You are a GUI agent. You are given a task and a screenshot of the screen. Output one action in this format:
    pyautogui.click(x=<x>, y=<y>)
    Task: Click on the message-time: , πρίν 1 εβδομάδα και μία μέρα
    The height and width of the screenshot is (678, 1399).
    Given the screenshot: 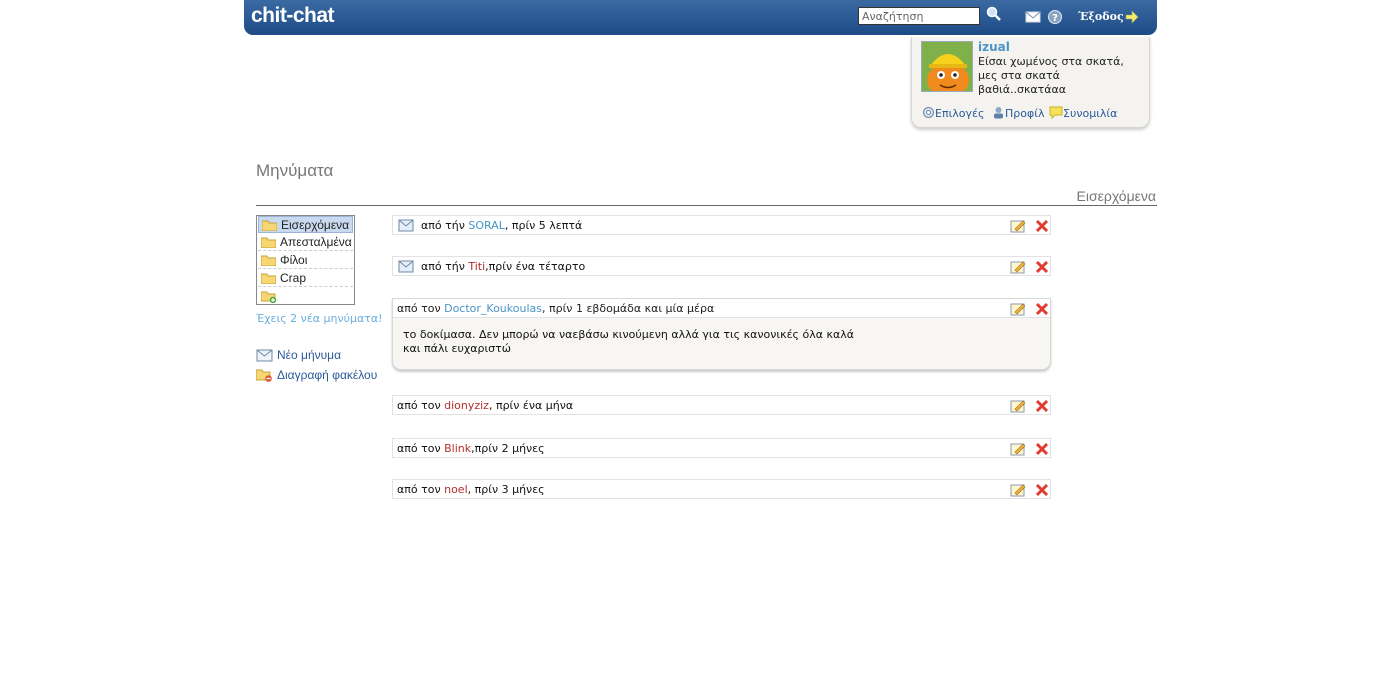 What is the action you would take?
    pyautogui.click(x=628, y=308)
    